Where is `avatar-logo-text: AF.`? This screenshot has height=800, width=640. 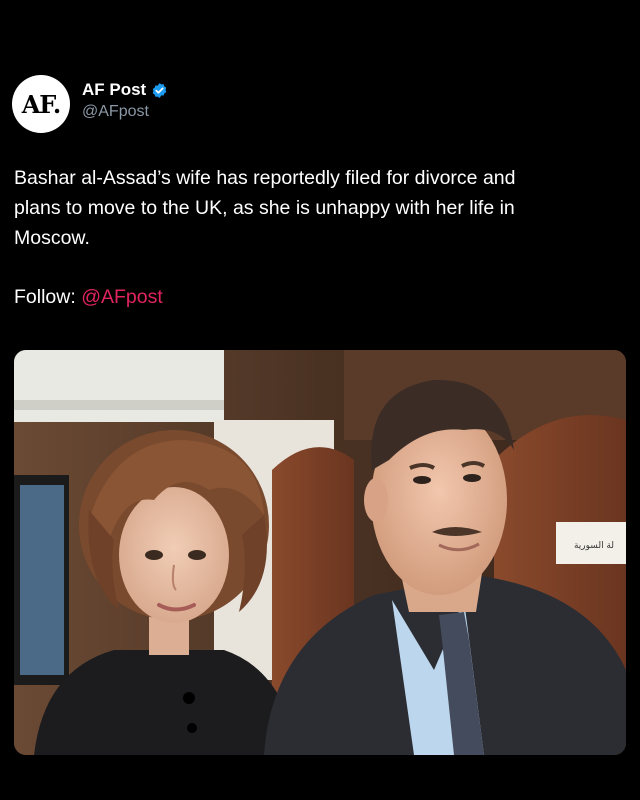
avatar-logo-text: AF. is located at coordinates (41, 104).